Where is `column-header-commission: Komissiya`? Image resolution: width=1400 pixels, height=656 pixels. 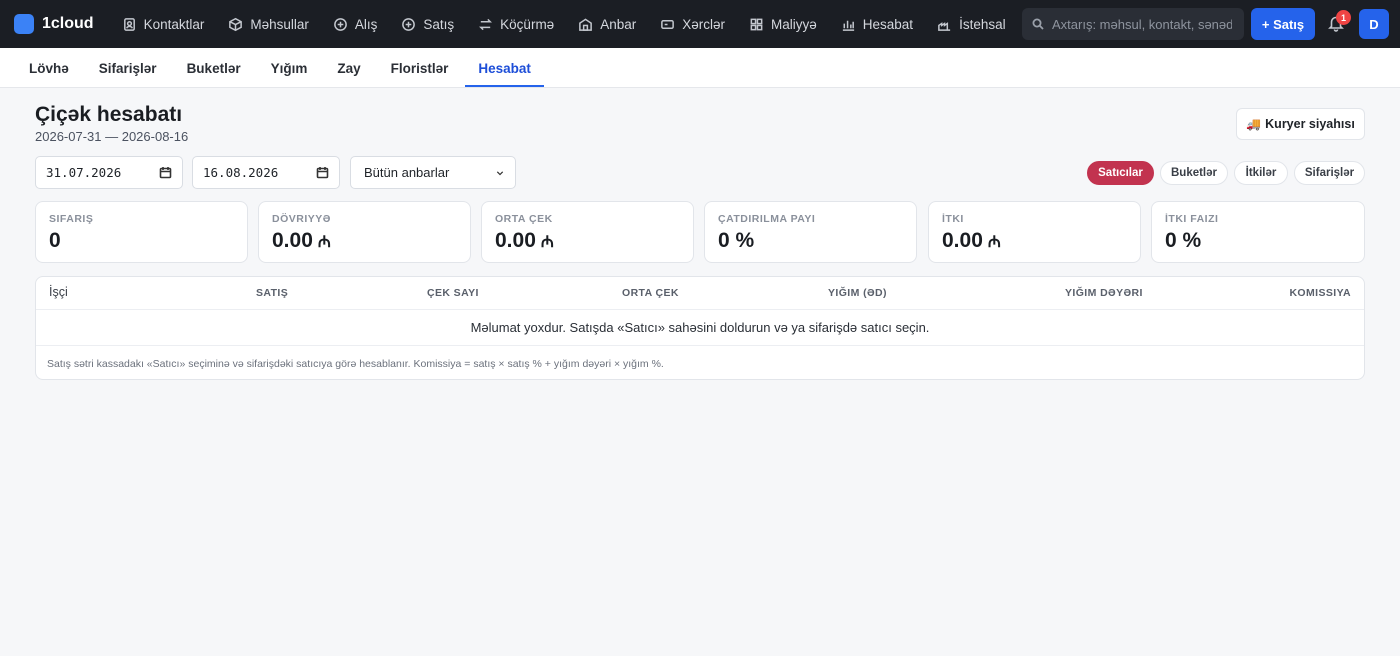 column-header-commission: Komissiya is located at coordinates (1320, 293).